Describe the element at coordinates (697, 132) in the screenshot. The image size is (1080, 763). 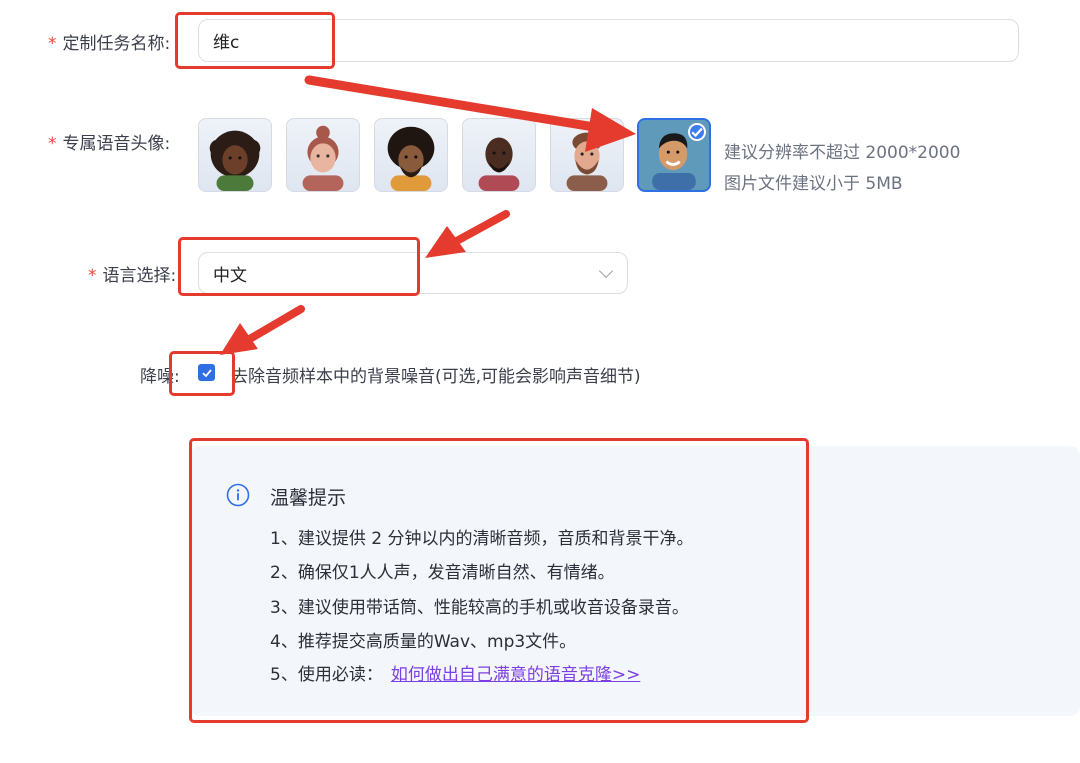
I see `selected-check-icon` at that location.